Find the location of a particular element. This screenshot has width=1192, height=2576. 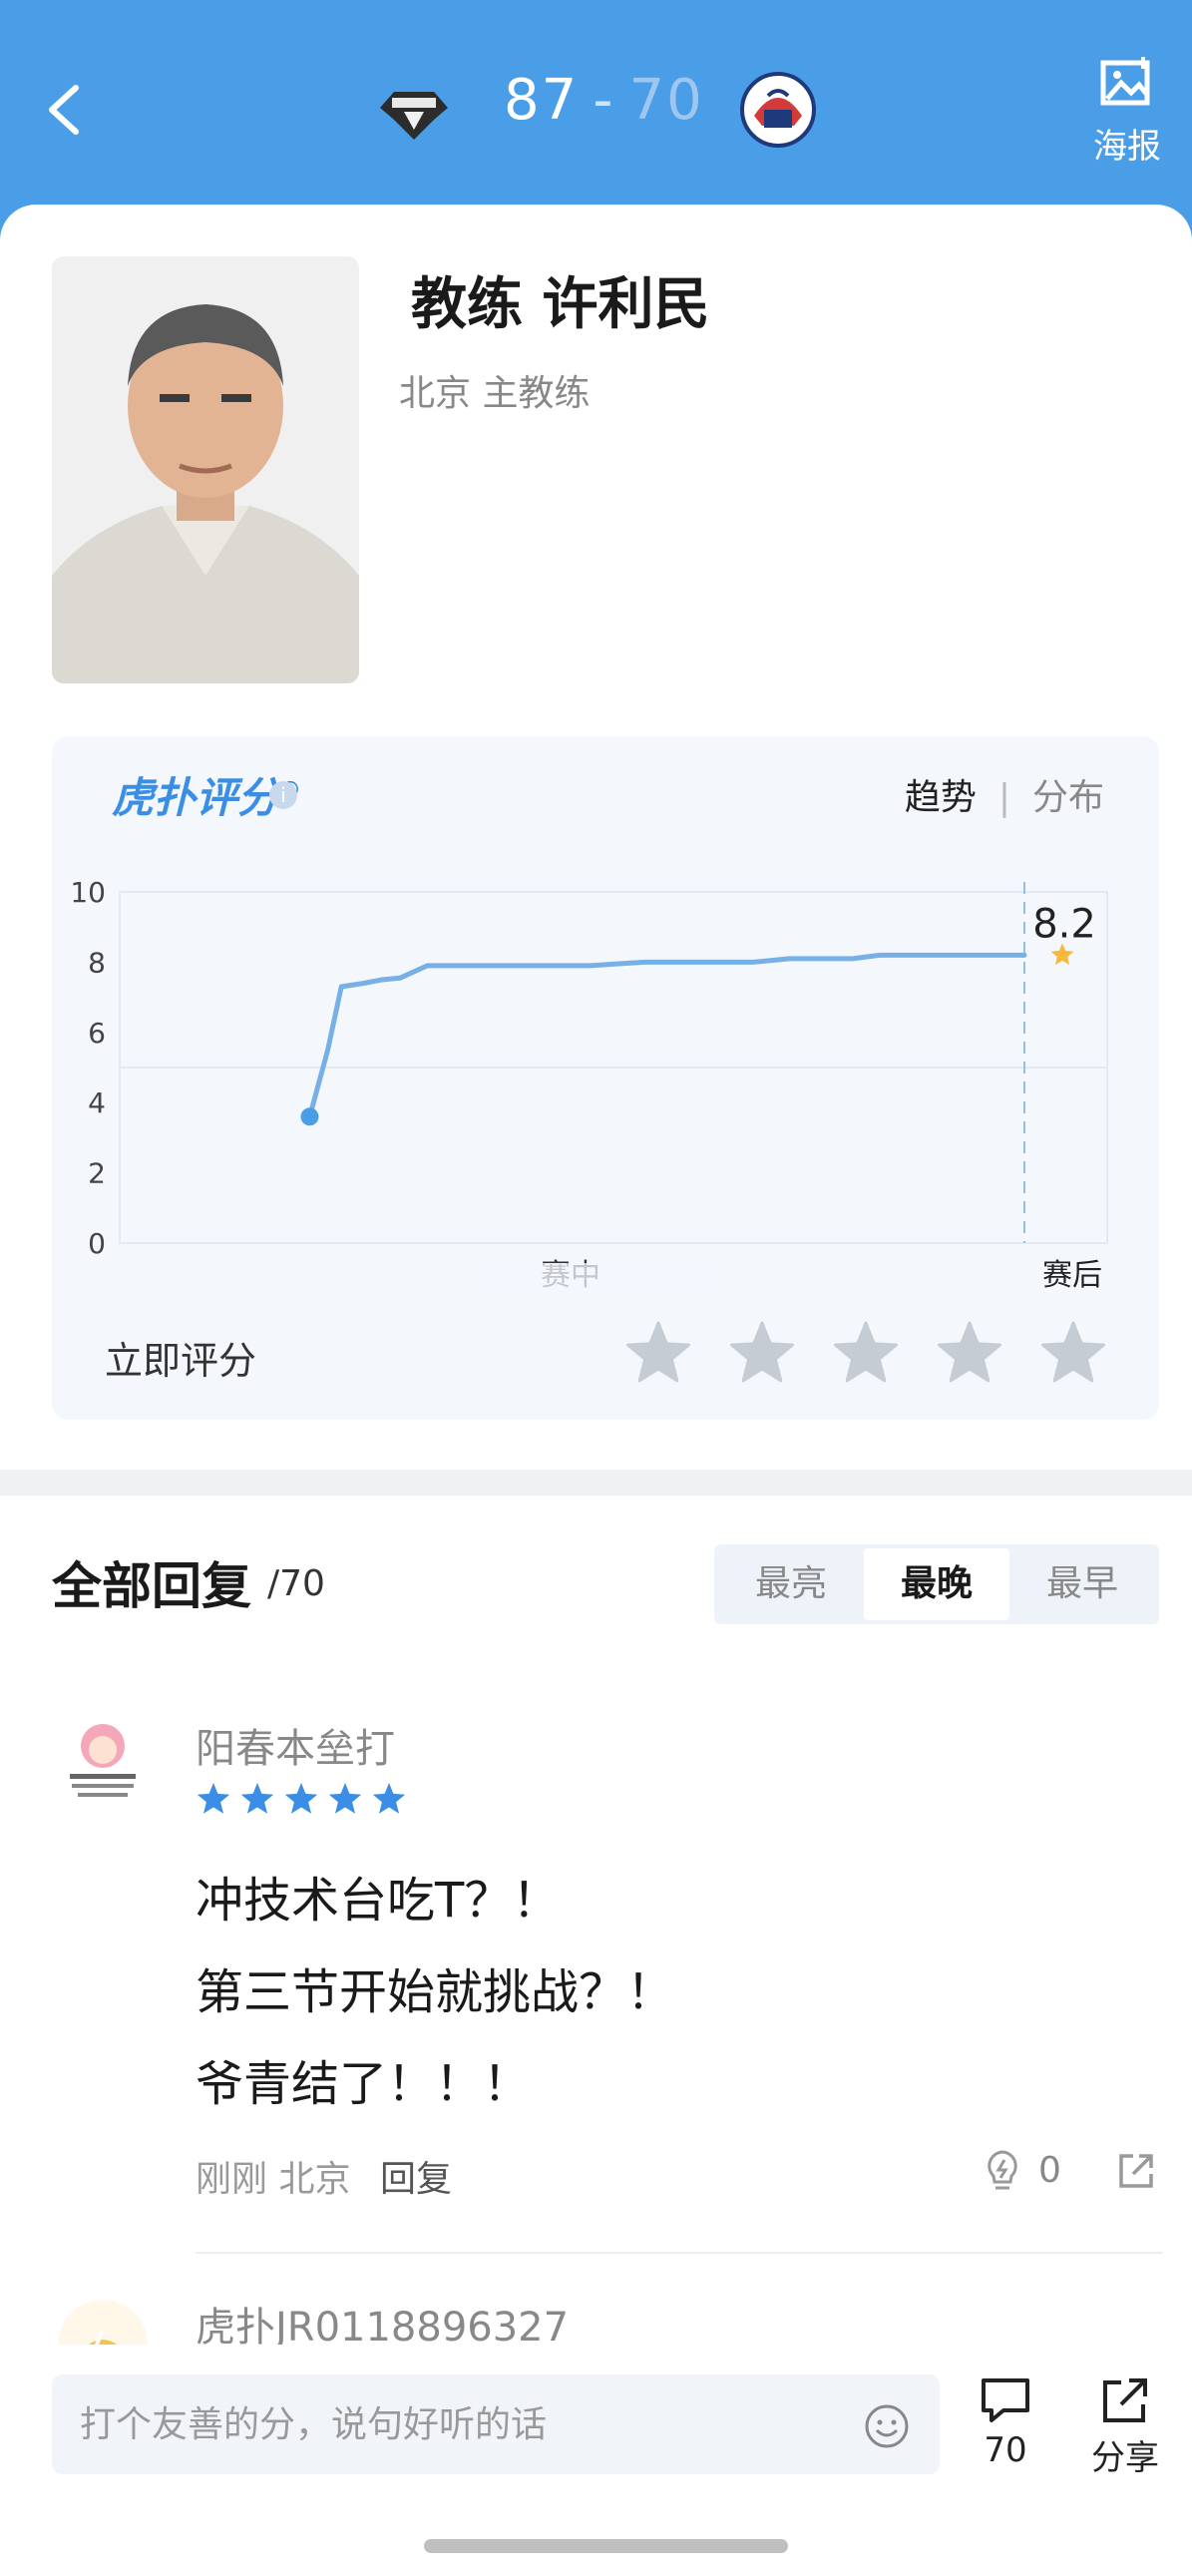

home-score: 87 is located at coordinates (542, 100).